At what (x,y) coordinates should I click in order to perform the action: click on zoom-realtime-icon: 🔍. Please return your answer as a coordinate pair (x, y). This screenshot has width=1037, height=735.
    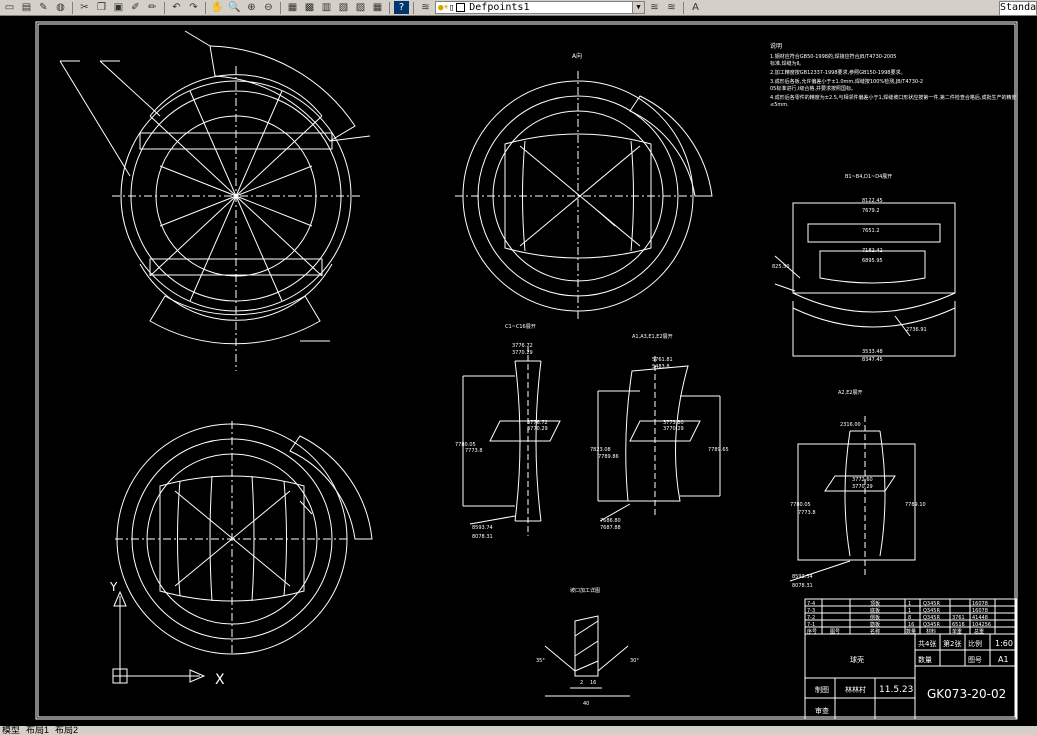
    Looking at the image, I should click on (234, 7).